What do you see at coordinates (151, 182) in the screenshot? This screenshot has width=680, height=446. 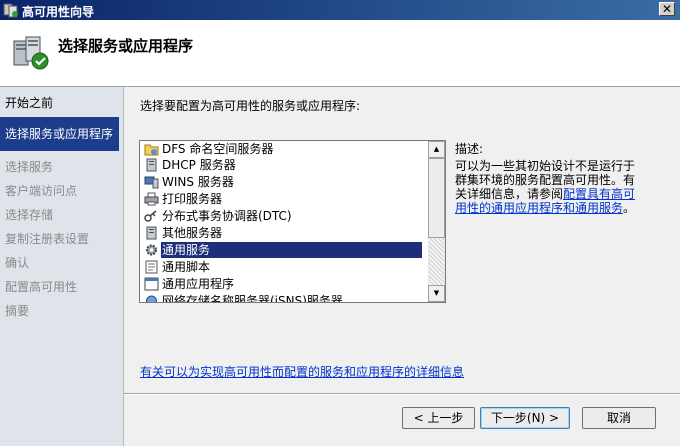 I see `server-monitor-icon` at bounding box center [151, 182].